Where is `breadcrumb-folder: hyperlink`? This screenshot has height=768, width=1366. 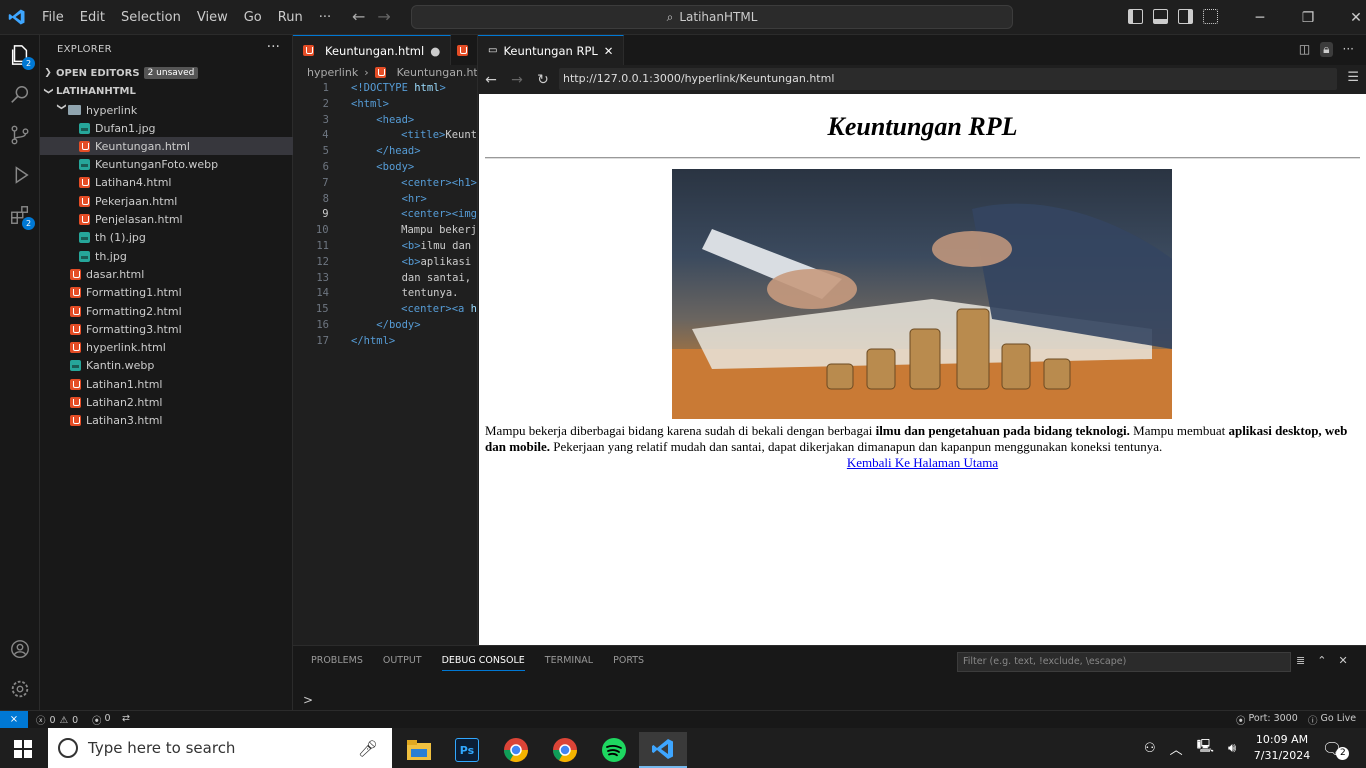 breadcrumb-folder: hyperlink is located at coordinates (332, 72).